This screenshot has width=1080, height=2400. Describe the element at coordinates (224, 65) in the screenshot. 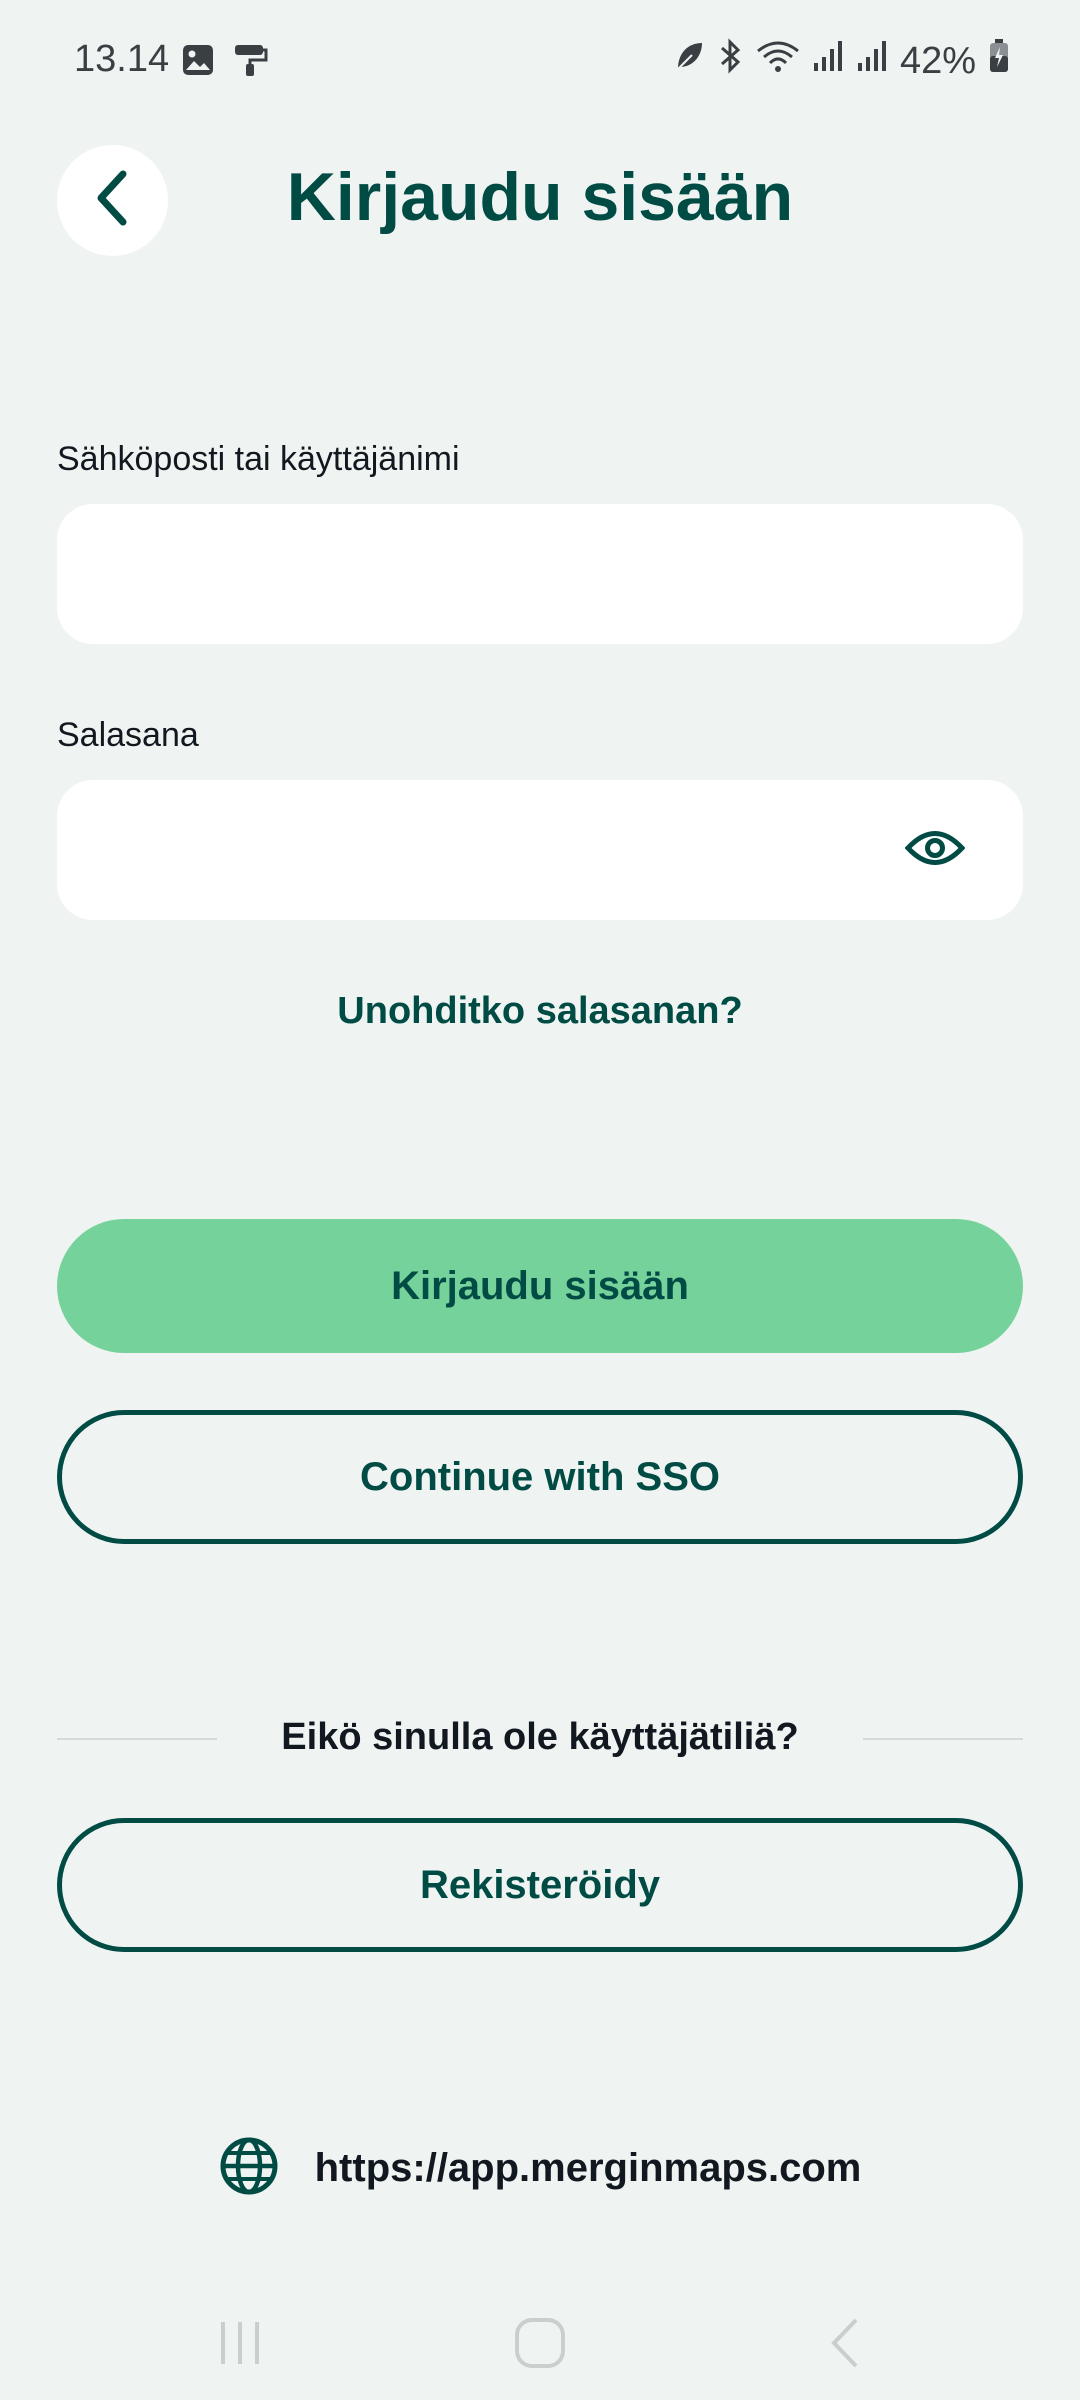

I see `status-notification-icons` at that location.